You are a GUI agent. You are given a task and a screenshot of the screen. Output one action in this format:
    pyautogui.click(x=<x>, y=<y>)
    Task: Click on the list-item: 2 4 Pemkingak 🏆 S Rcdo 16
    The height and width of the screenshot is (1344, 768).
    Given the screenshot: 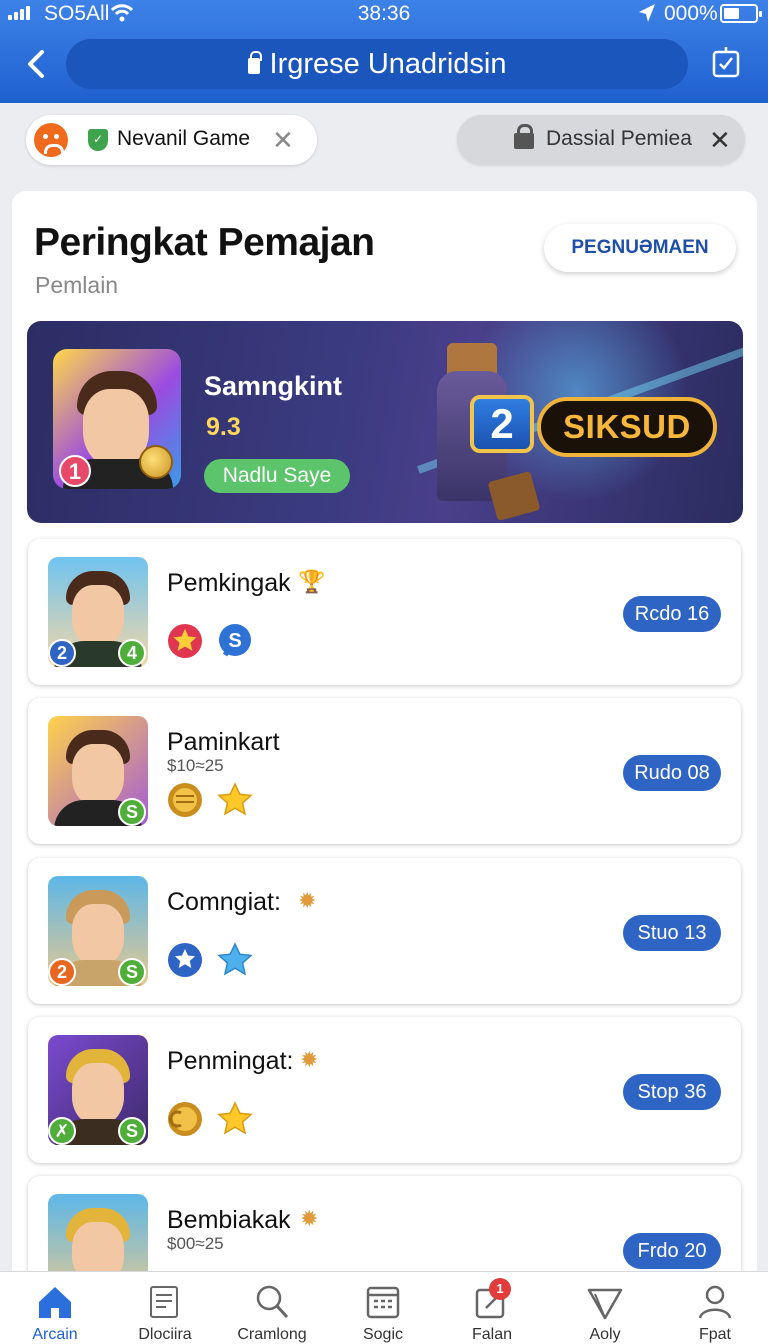 What is the action you would take?
    pyautogui.click(x=384, y=612)
    